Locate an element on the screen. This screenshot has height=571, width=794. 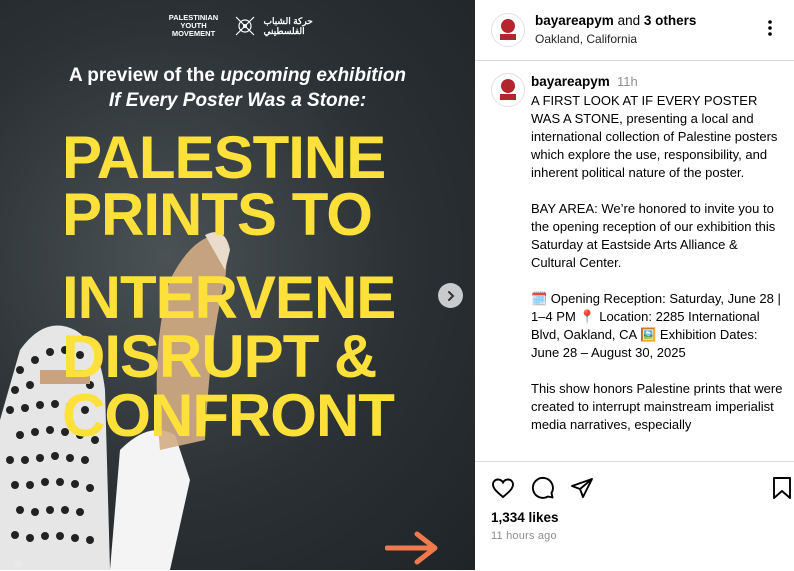
avatar is located at coordinates (508, 30).